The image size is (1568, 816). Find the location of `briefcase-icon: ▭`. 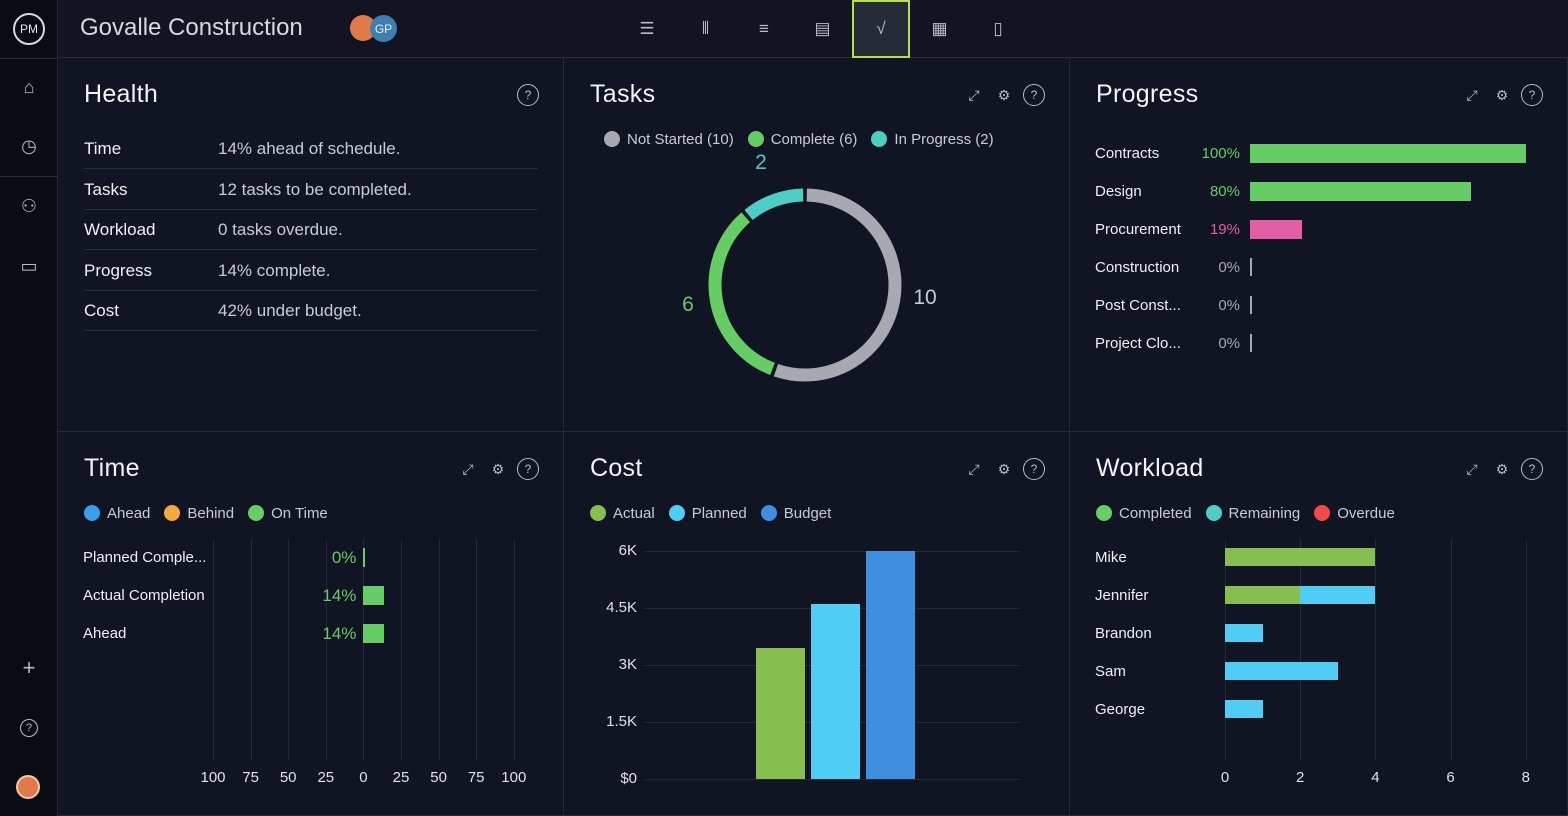

briefcase-icon: ▭ is located at coordinates (29, 266).